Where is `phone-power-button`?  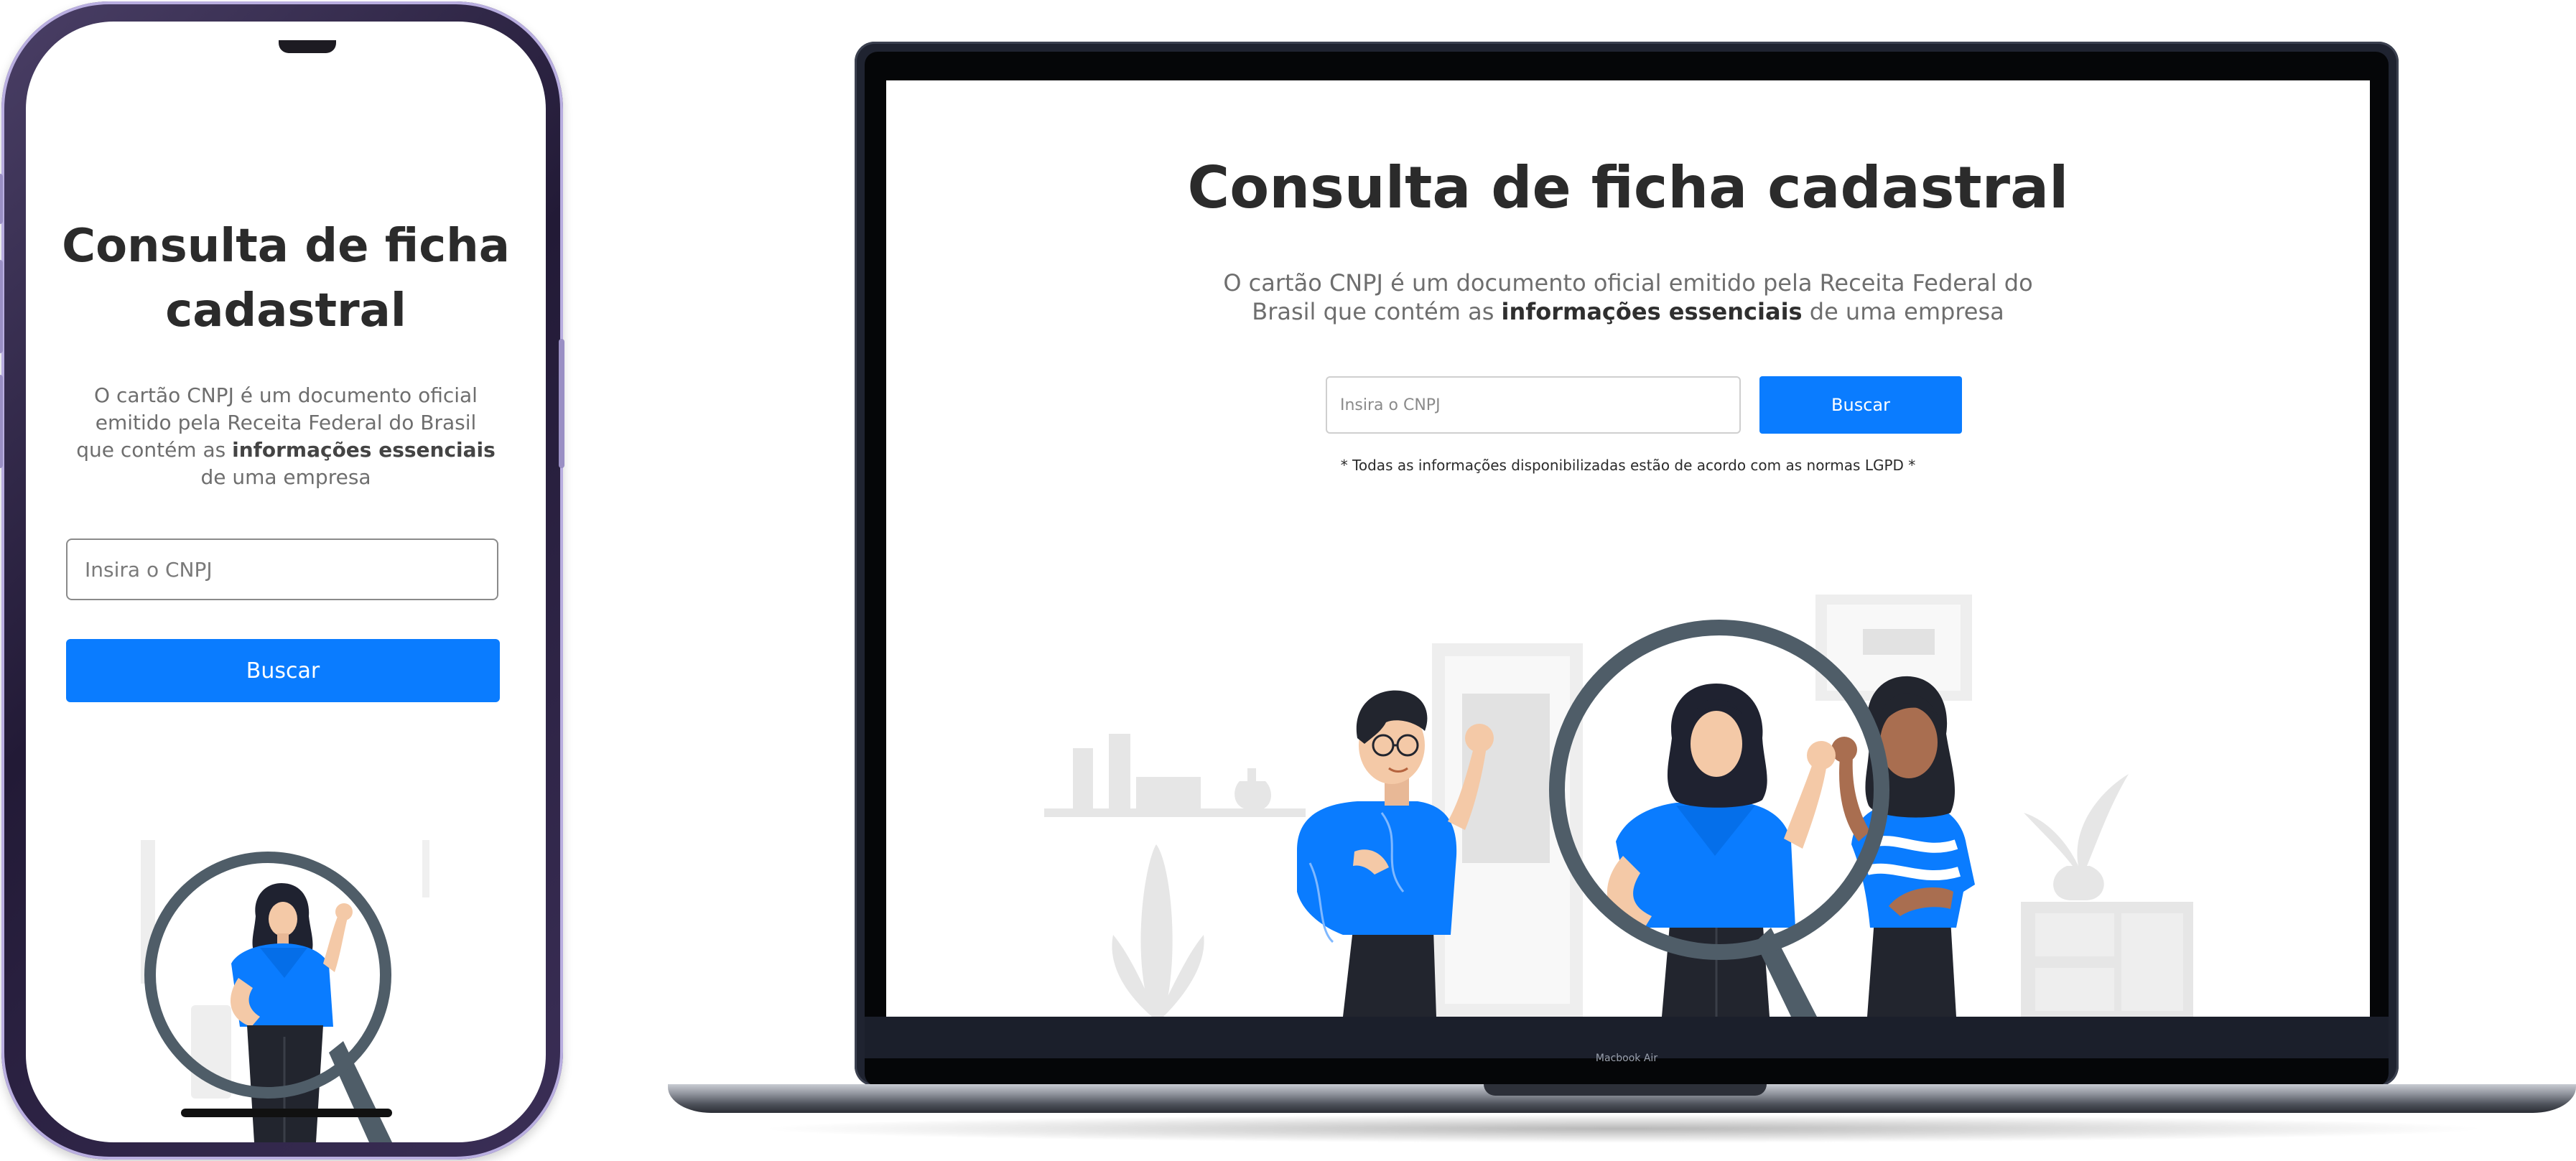
phone-power-button is located at coordinates (561, 403).